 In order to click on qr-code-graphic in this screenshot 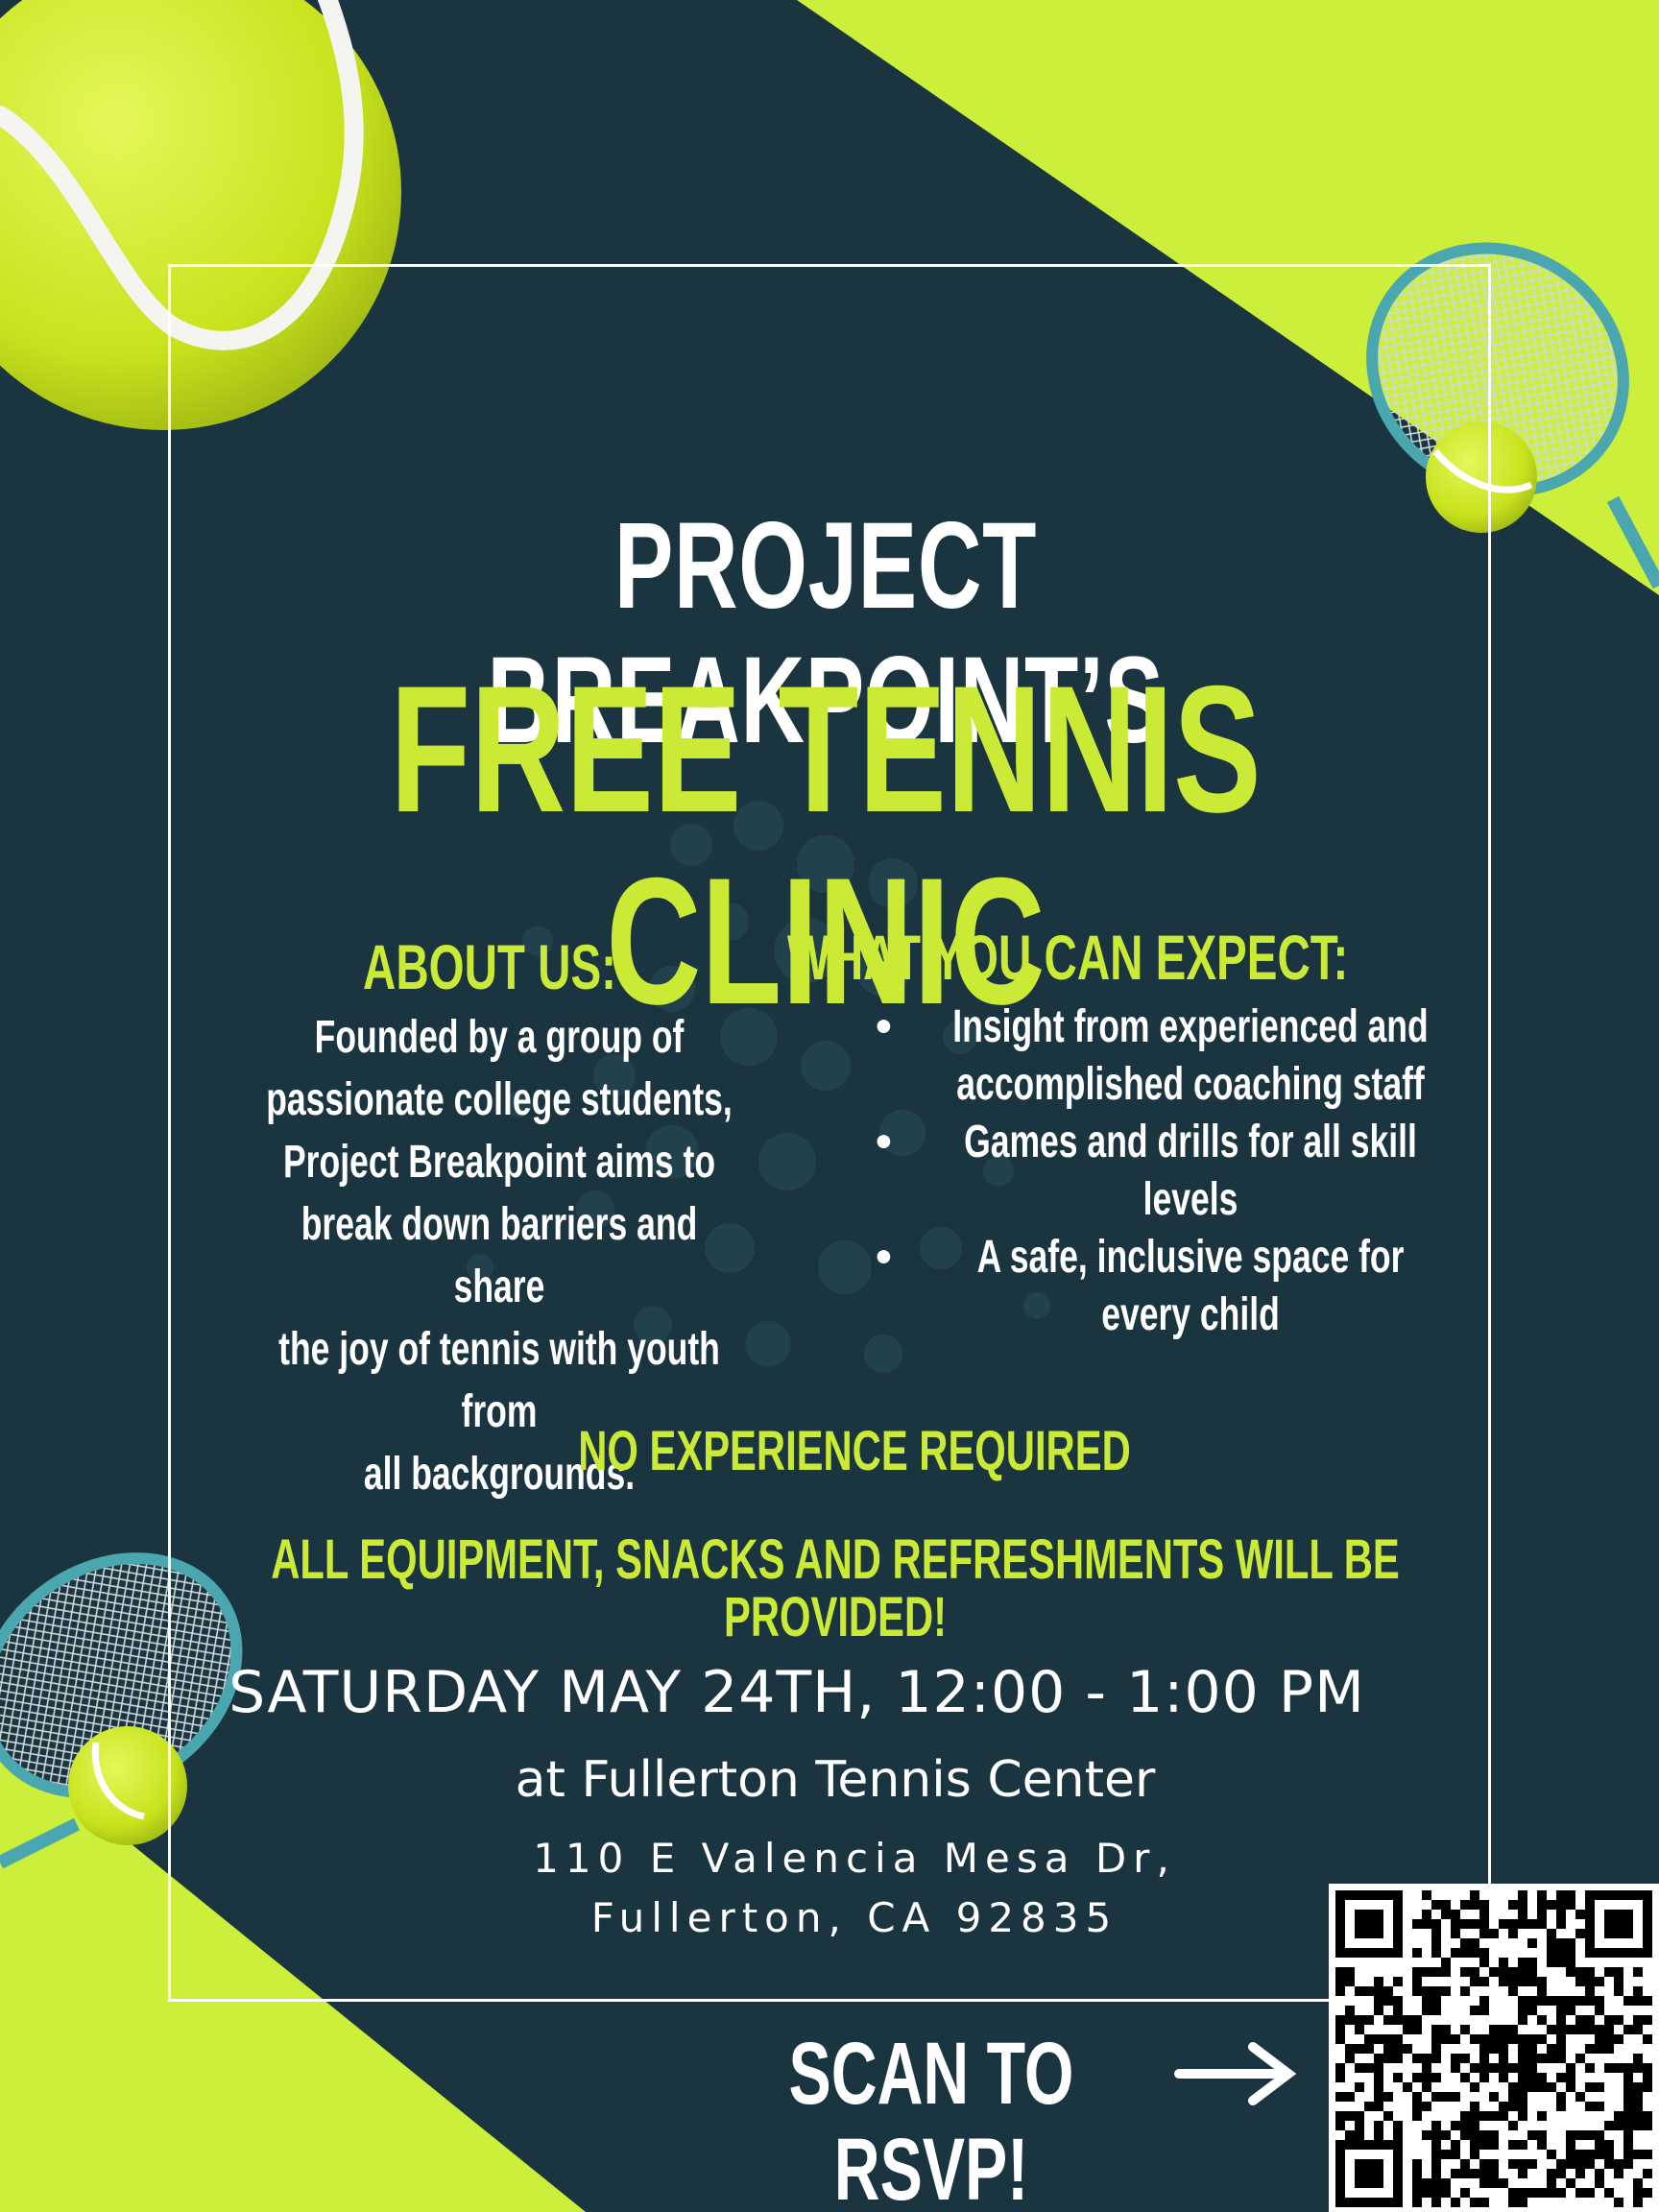, I will do `click(1493, 2048)`.